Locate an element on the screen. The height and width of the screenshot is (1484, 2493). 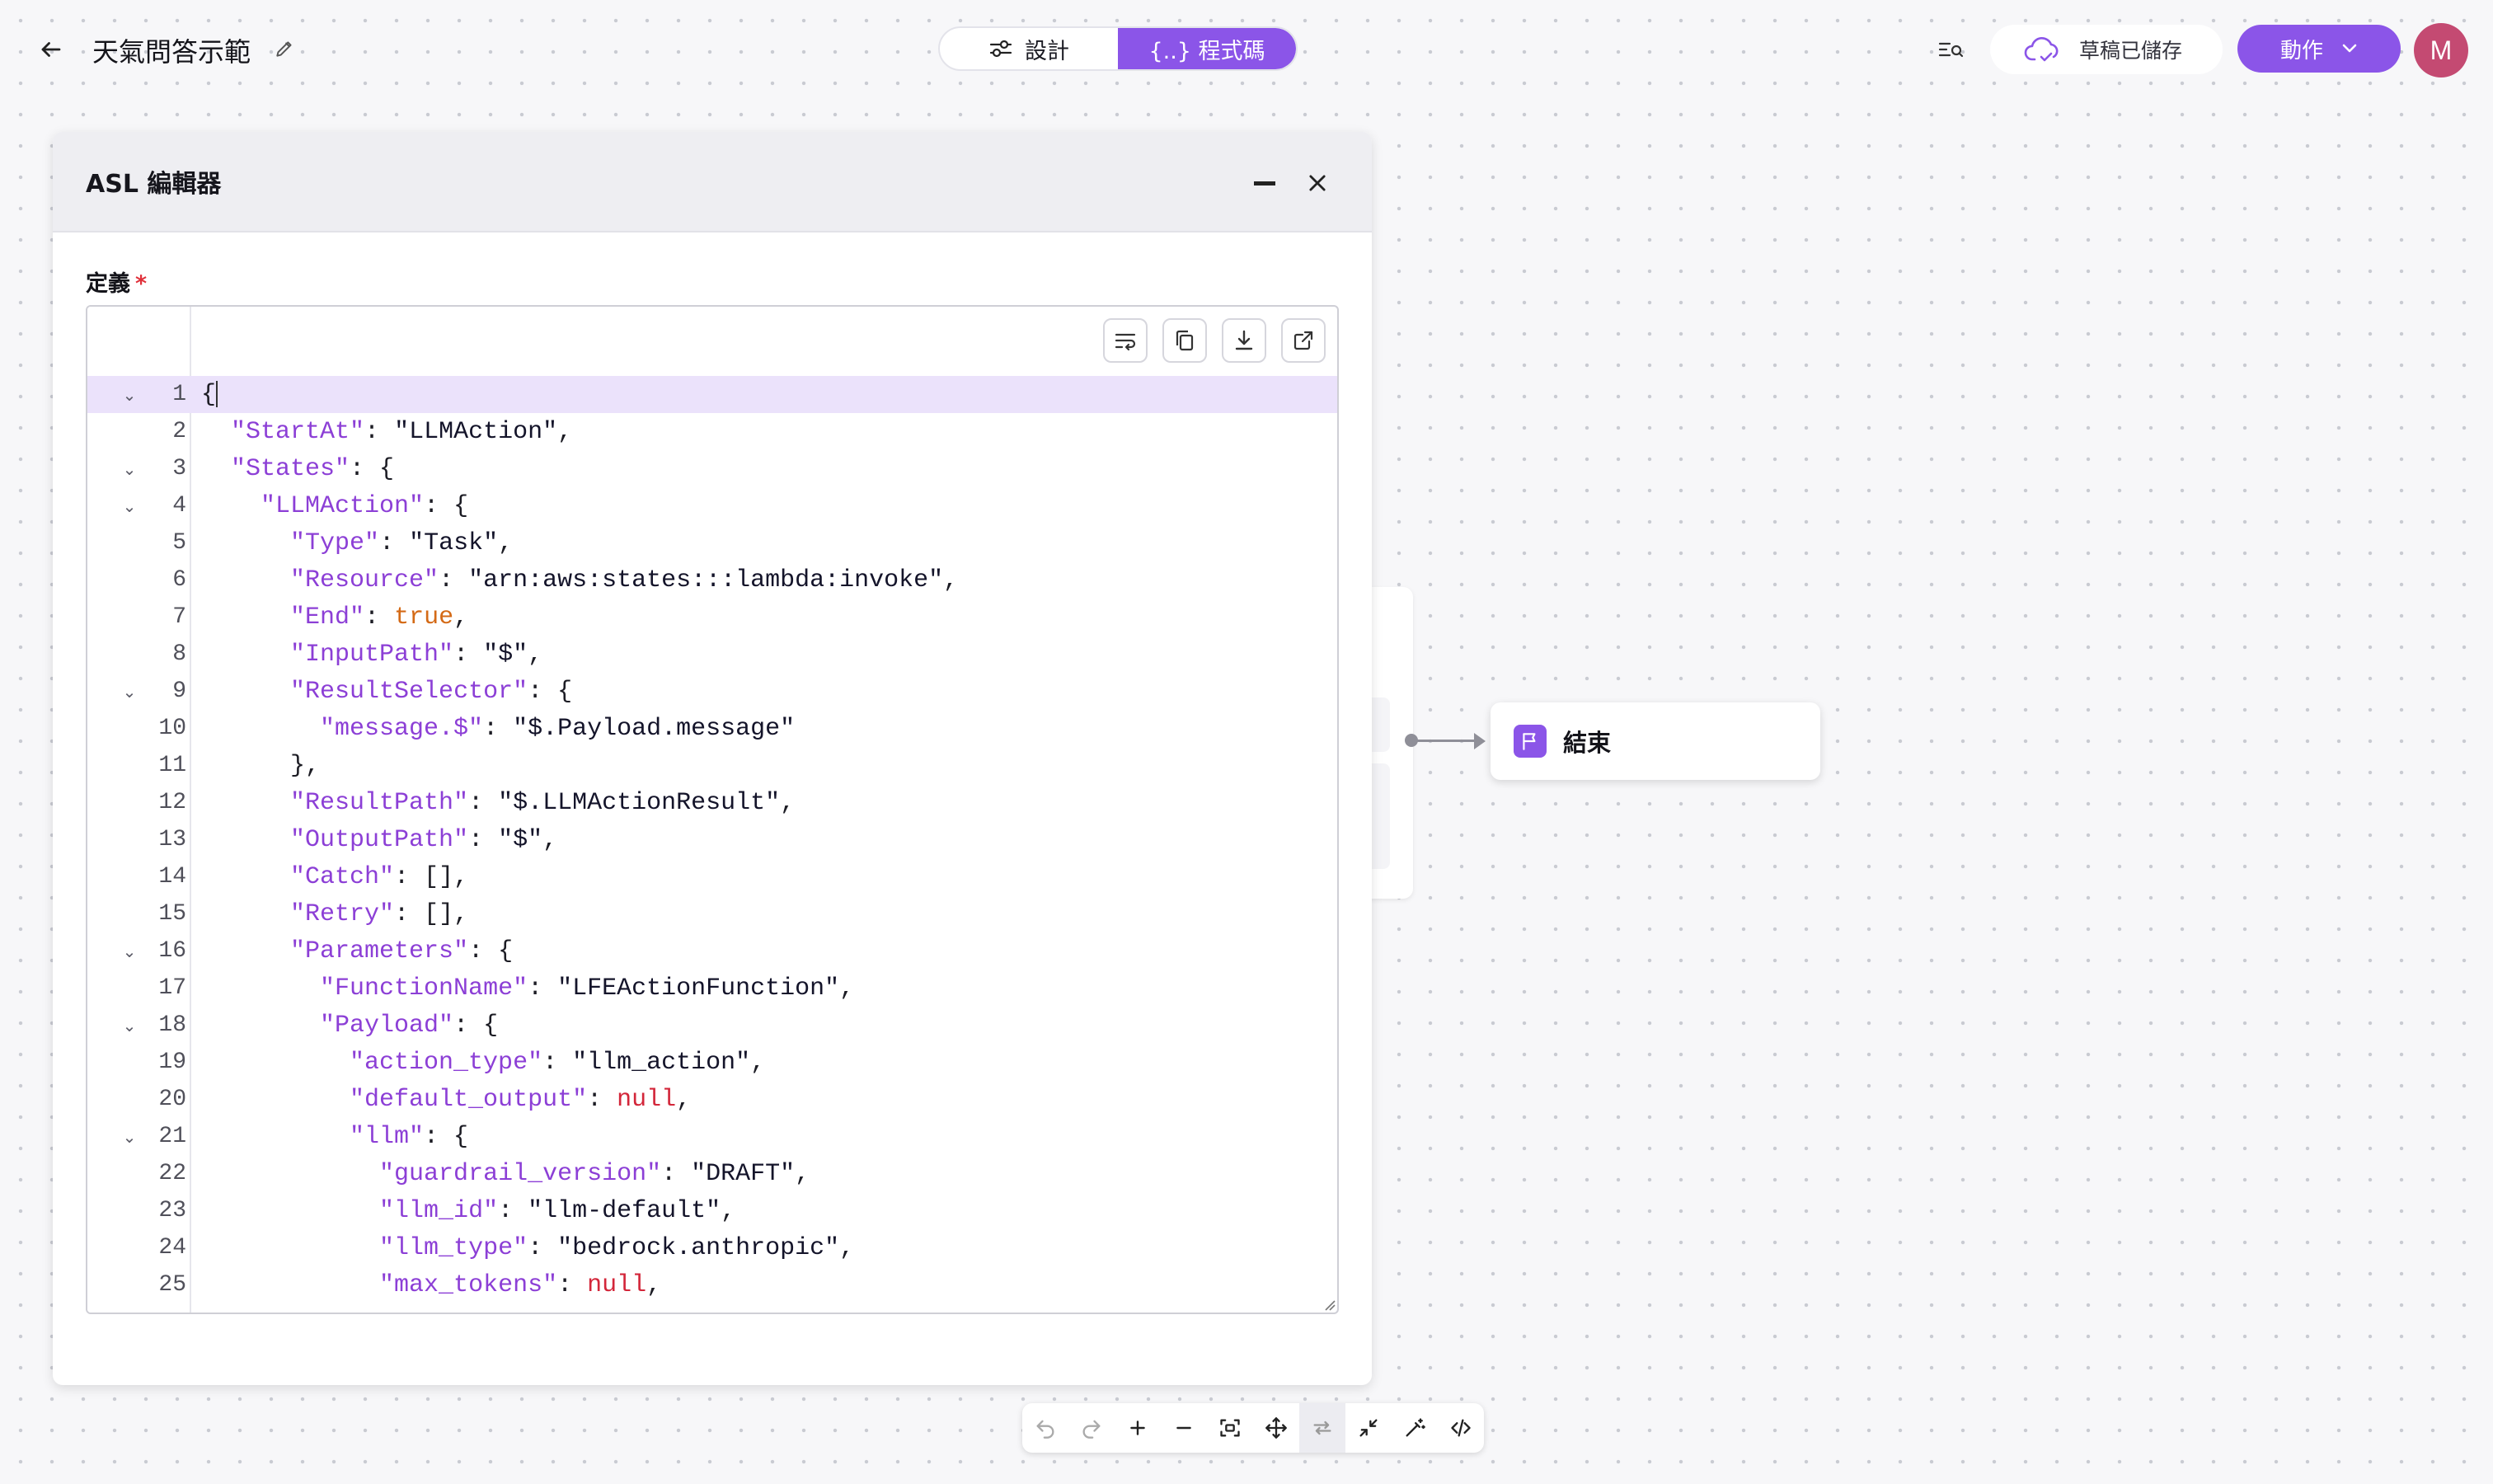
pencil-icon is located at coordinates (284, 49).